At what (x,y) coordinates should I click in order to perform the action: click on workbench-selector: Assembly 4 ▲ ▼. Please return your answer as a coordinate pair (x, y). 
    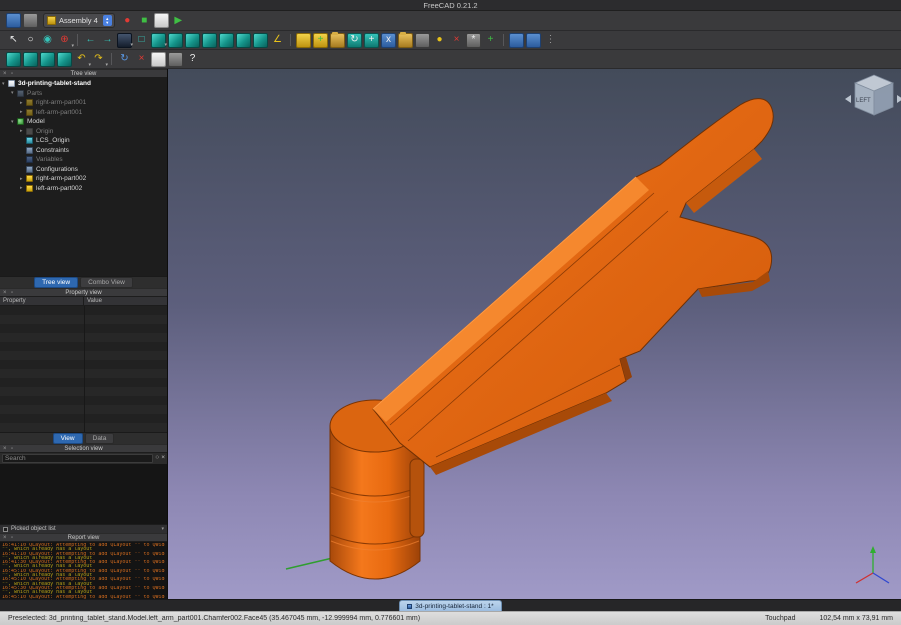
    Looking at the image, I should click on (79, 20).